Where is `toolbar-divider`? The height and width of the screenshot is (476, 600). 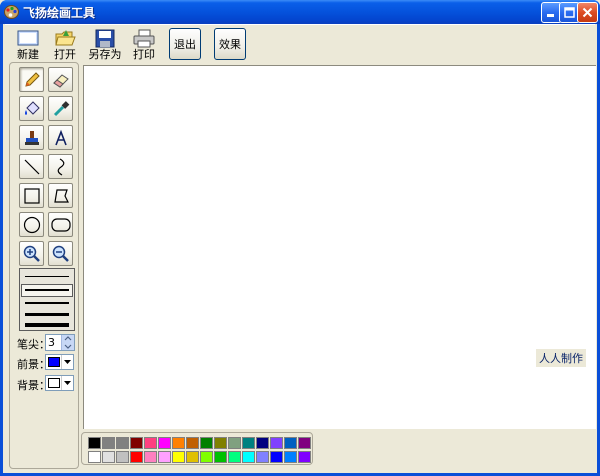
toolbar-divider is located at coordinates (300, 24).